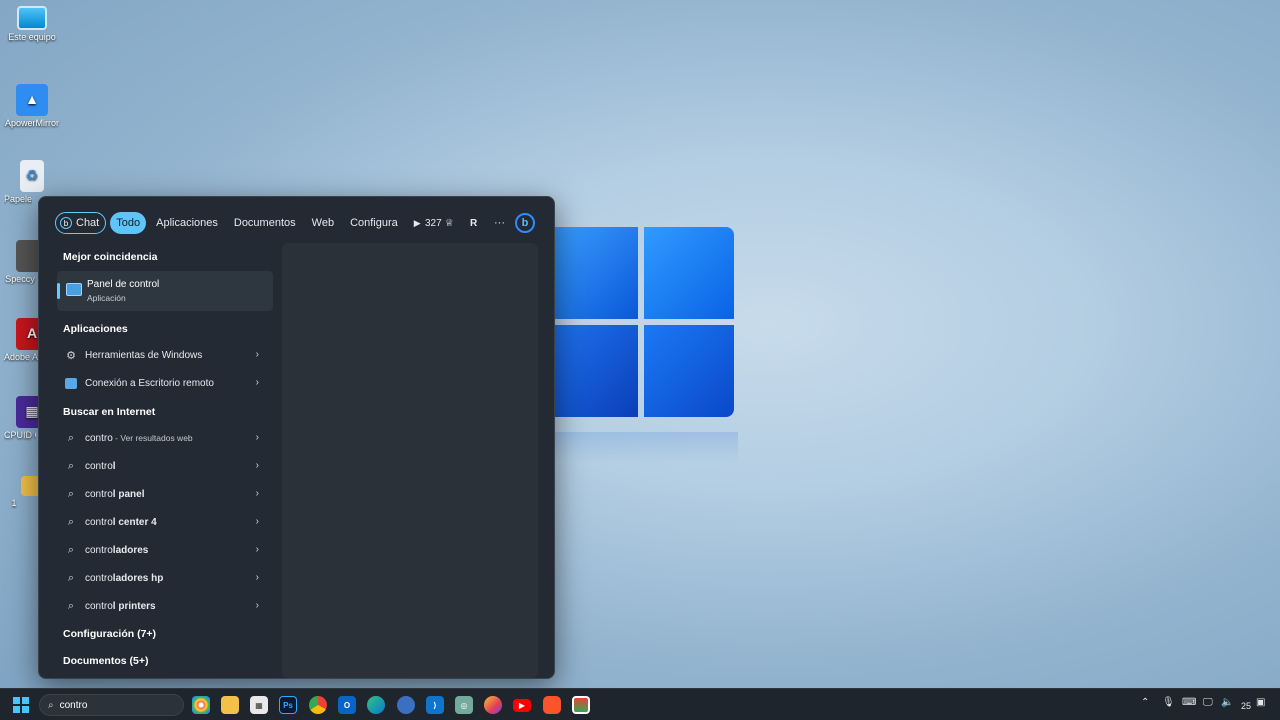 This screenshot has width=1280, height=720. Describe the element at coordinates (374, 223) in the screenshot. I see `tab-configura: Configura` at that location.